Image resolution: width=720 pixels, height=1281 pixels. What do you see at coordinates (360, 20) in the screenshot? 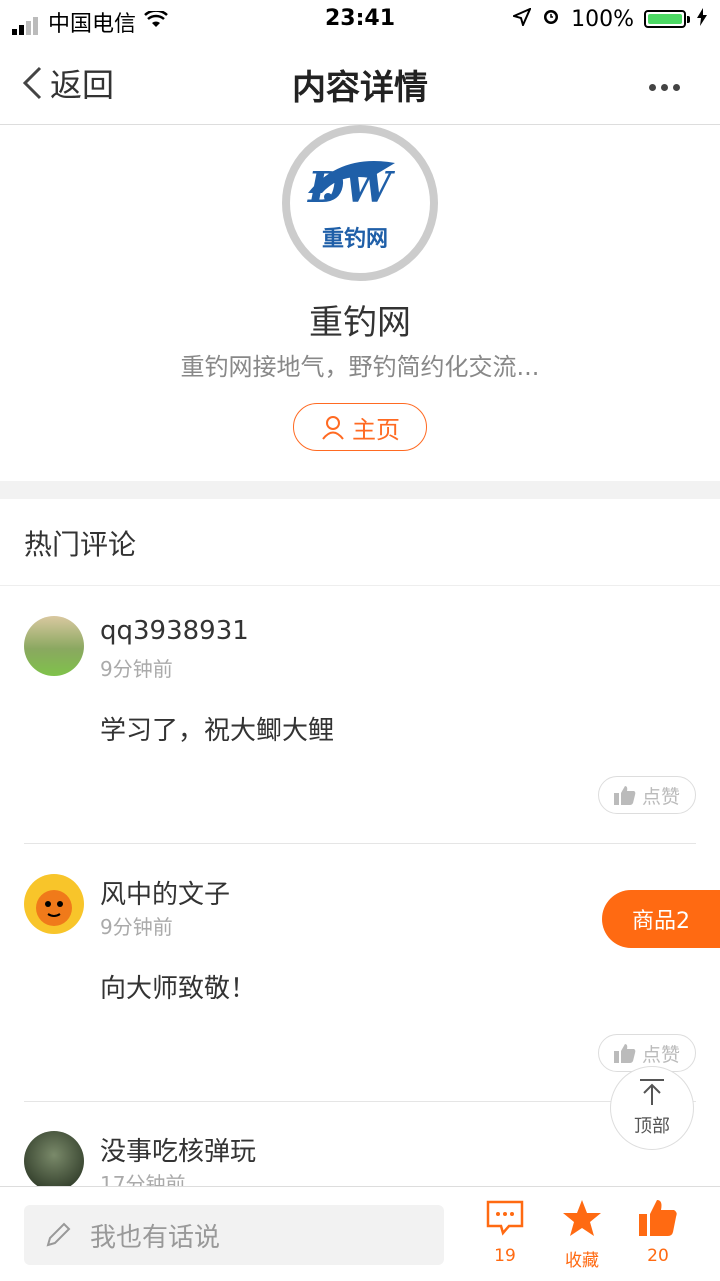
I see `status-bar: 中国电信 23:41 100%` at bounding box center [360, 20].